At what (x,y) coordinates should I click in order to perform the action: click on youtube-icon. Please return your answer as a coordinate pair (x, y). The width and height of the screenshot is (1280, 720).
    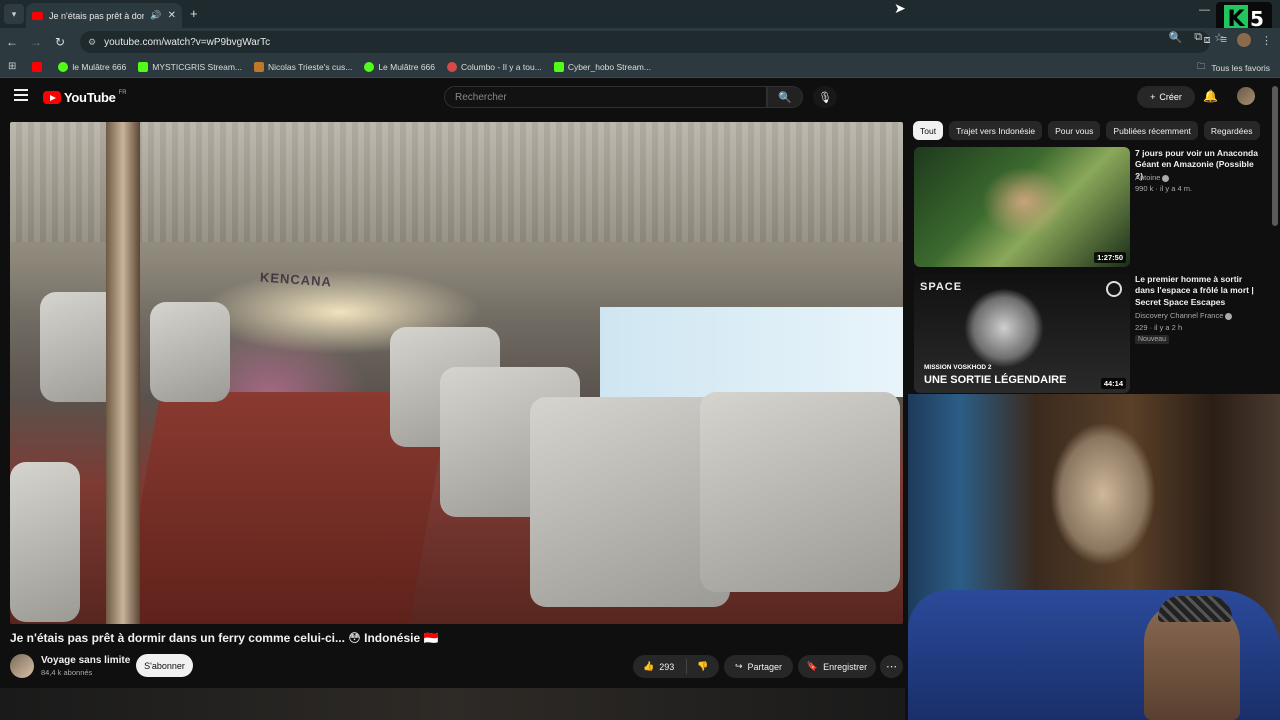
    Looking at the image, I should click on (37, 66).